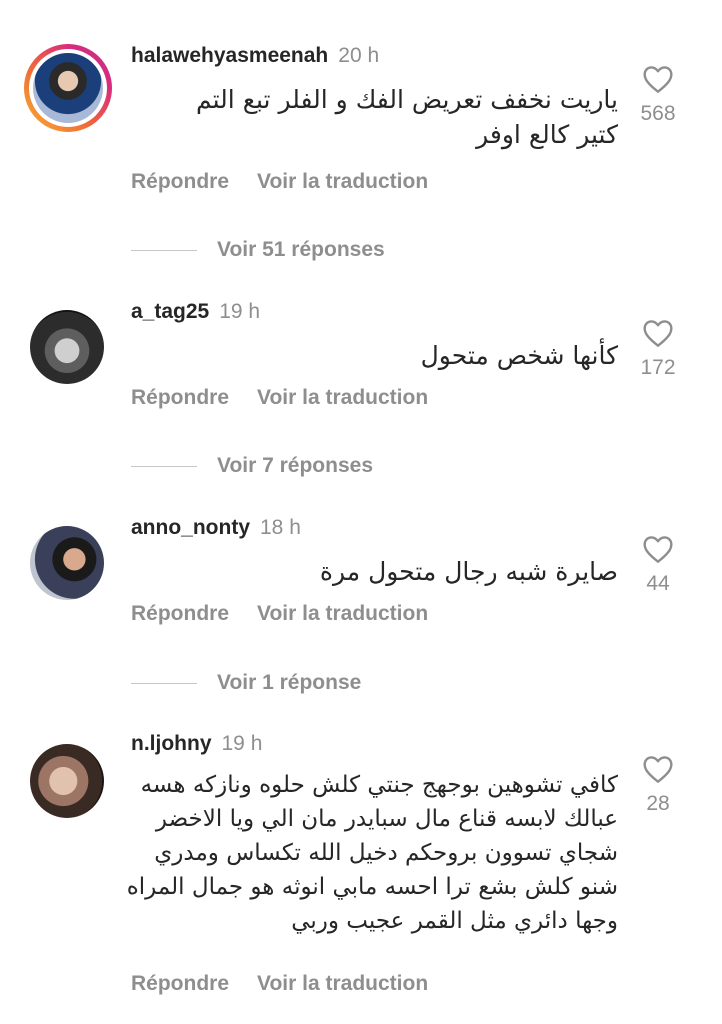 The height and width of the screenshot is (1024, 722). I want to click on username: anno_nonty, so click(190, 527).